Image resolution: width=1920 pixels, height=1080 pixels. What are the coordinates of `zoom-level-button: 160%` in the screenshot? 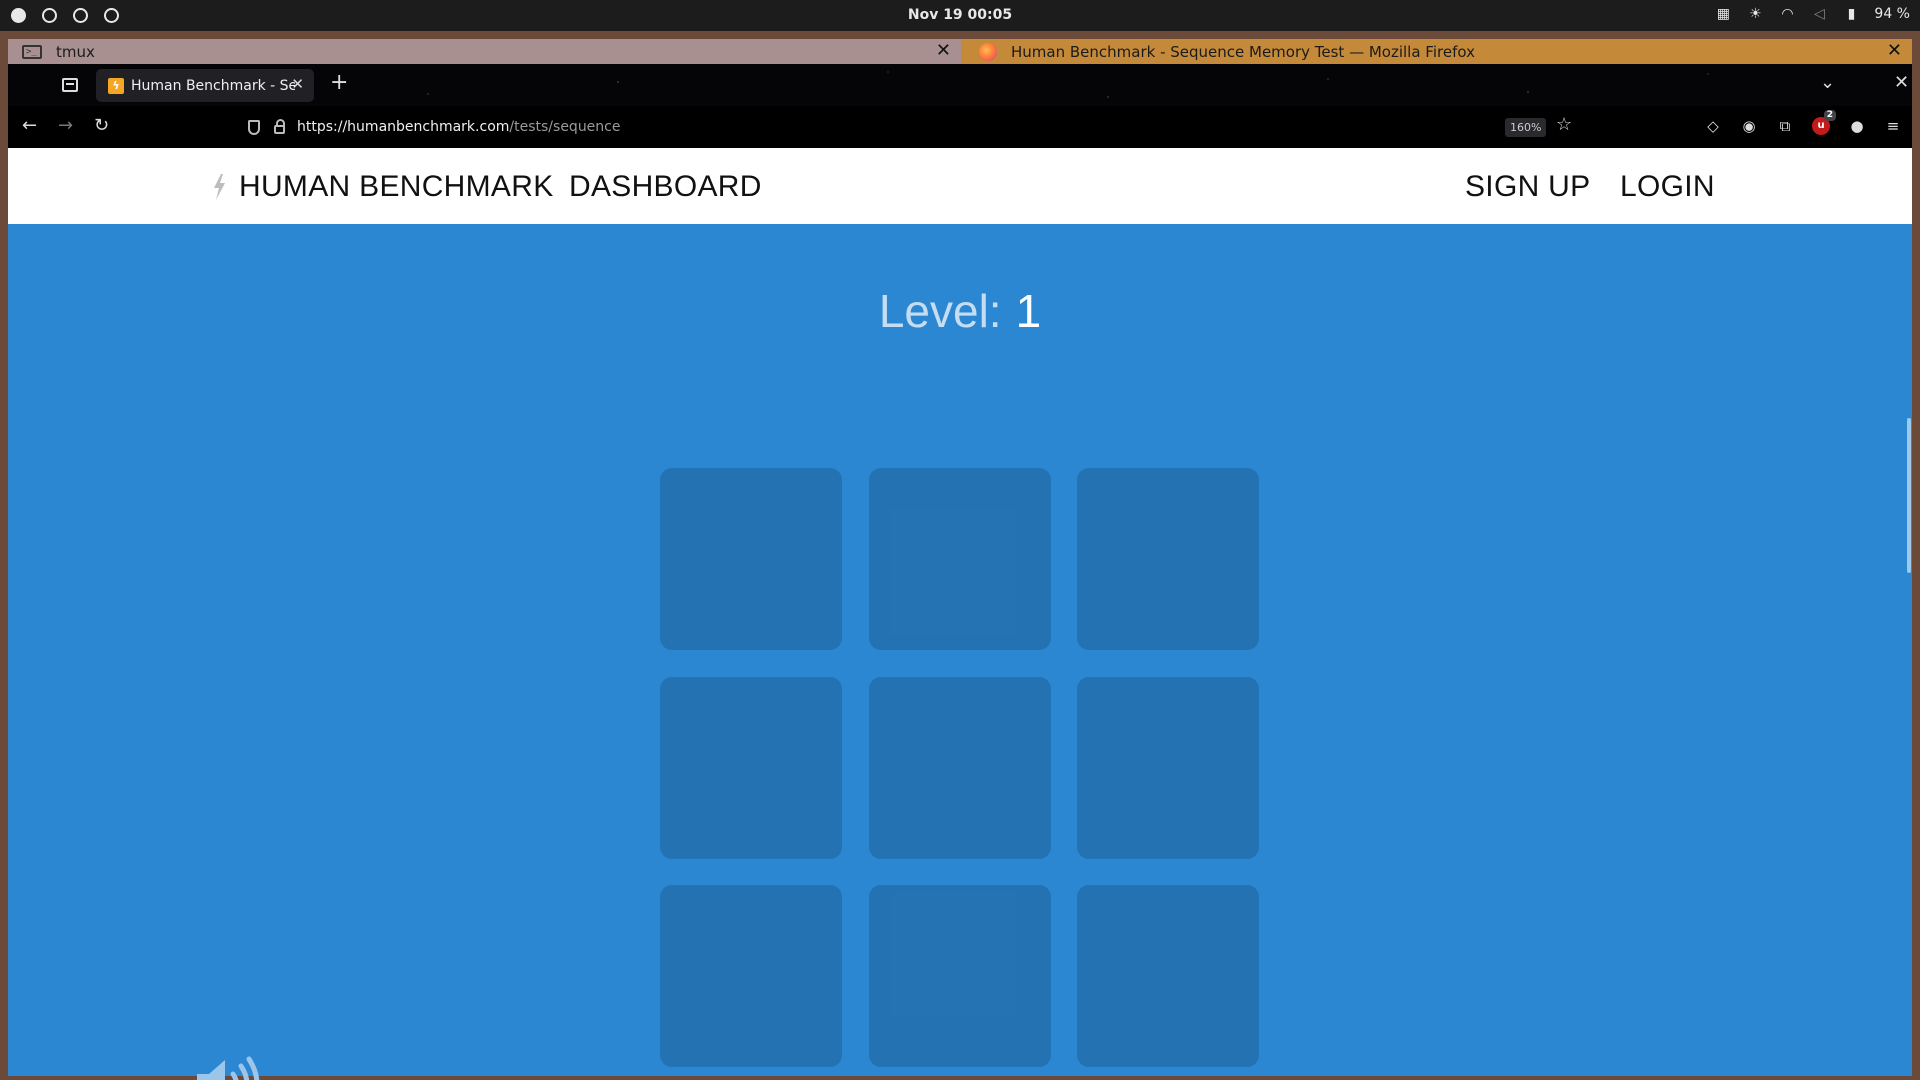 It's located at (1526, 127).